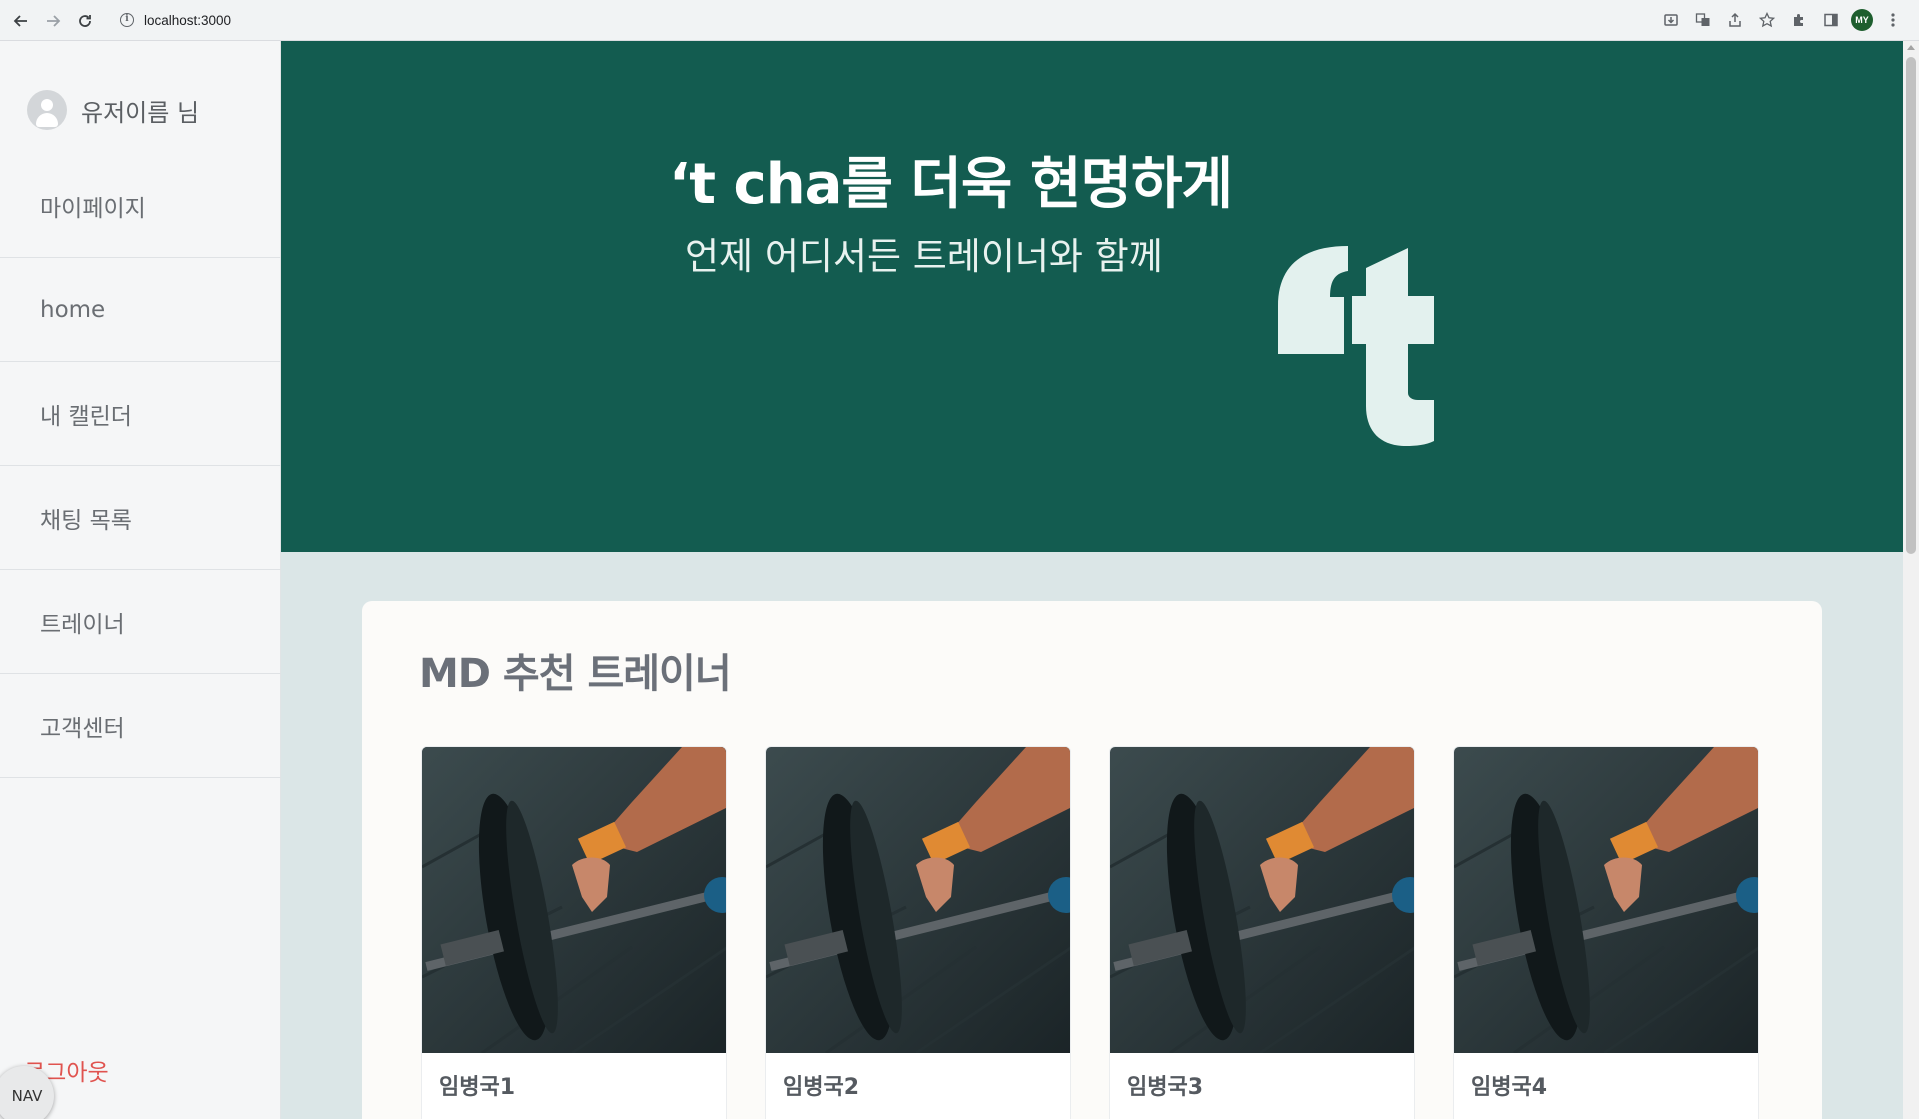 This screenshot has height=1119, width=1919. What do you see at coordinates (1911, 305) in the screenshot?
I see `scrollbar-thumb` at bounding box center [1911, 305].